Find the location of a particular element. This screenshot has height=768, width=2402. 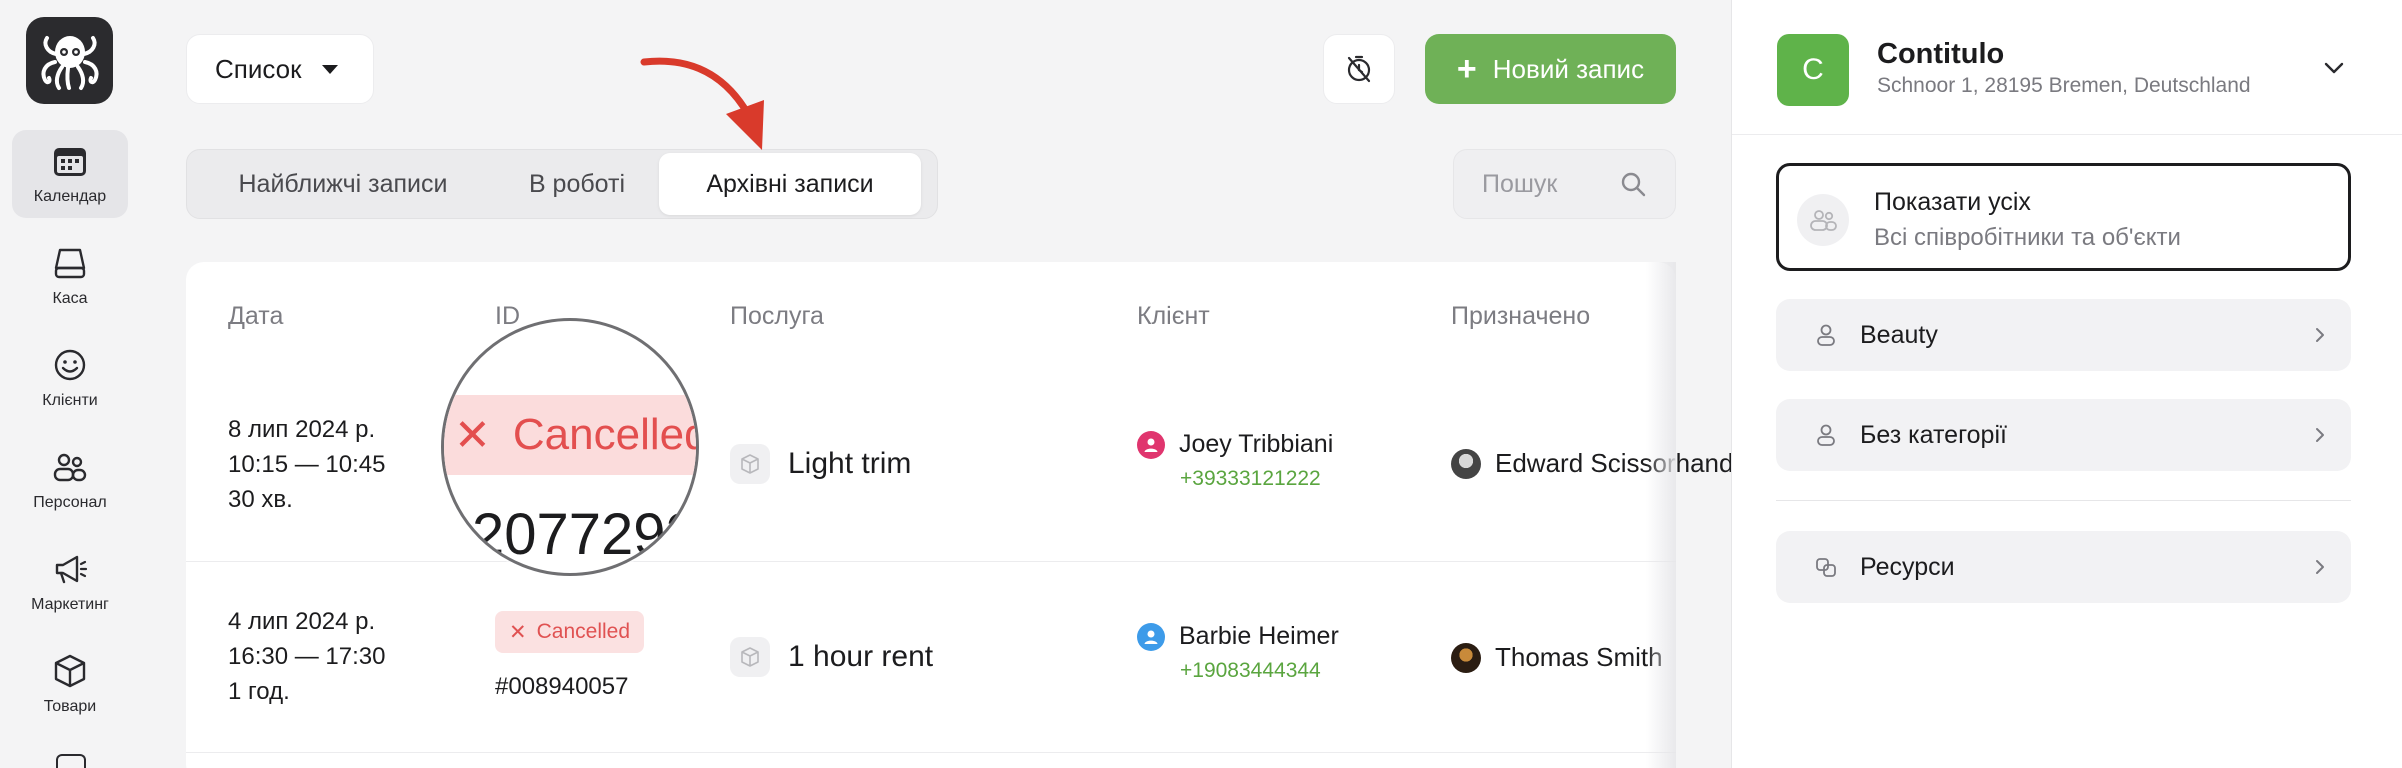

row-assignee: Thomas Smith is located at coordinates (1557, 657).